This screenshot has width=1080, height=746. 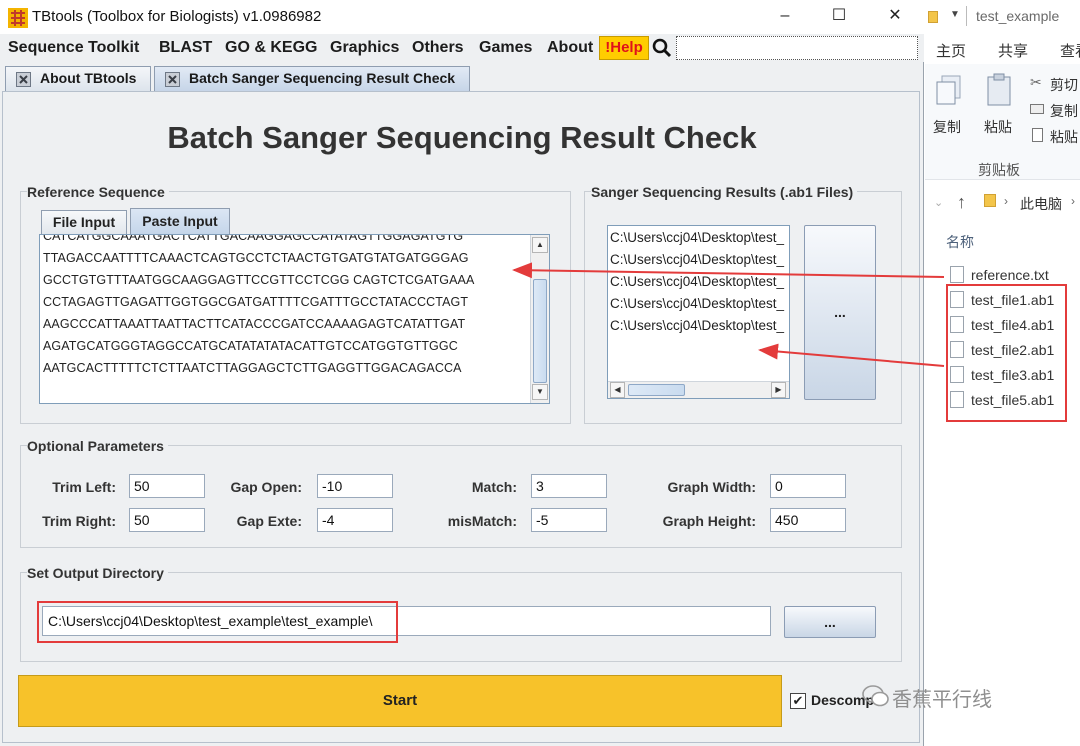 What do you see at coordinates (728, 314) in the screenshot?
I see `annotation-arrows` at bounding box center [728, 314].